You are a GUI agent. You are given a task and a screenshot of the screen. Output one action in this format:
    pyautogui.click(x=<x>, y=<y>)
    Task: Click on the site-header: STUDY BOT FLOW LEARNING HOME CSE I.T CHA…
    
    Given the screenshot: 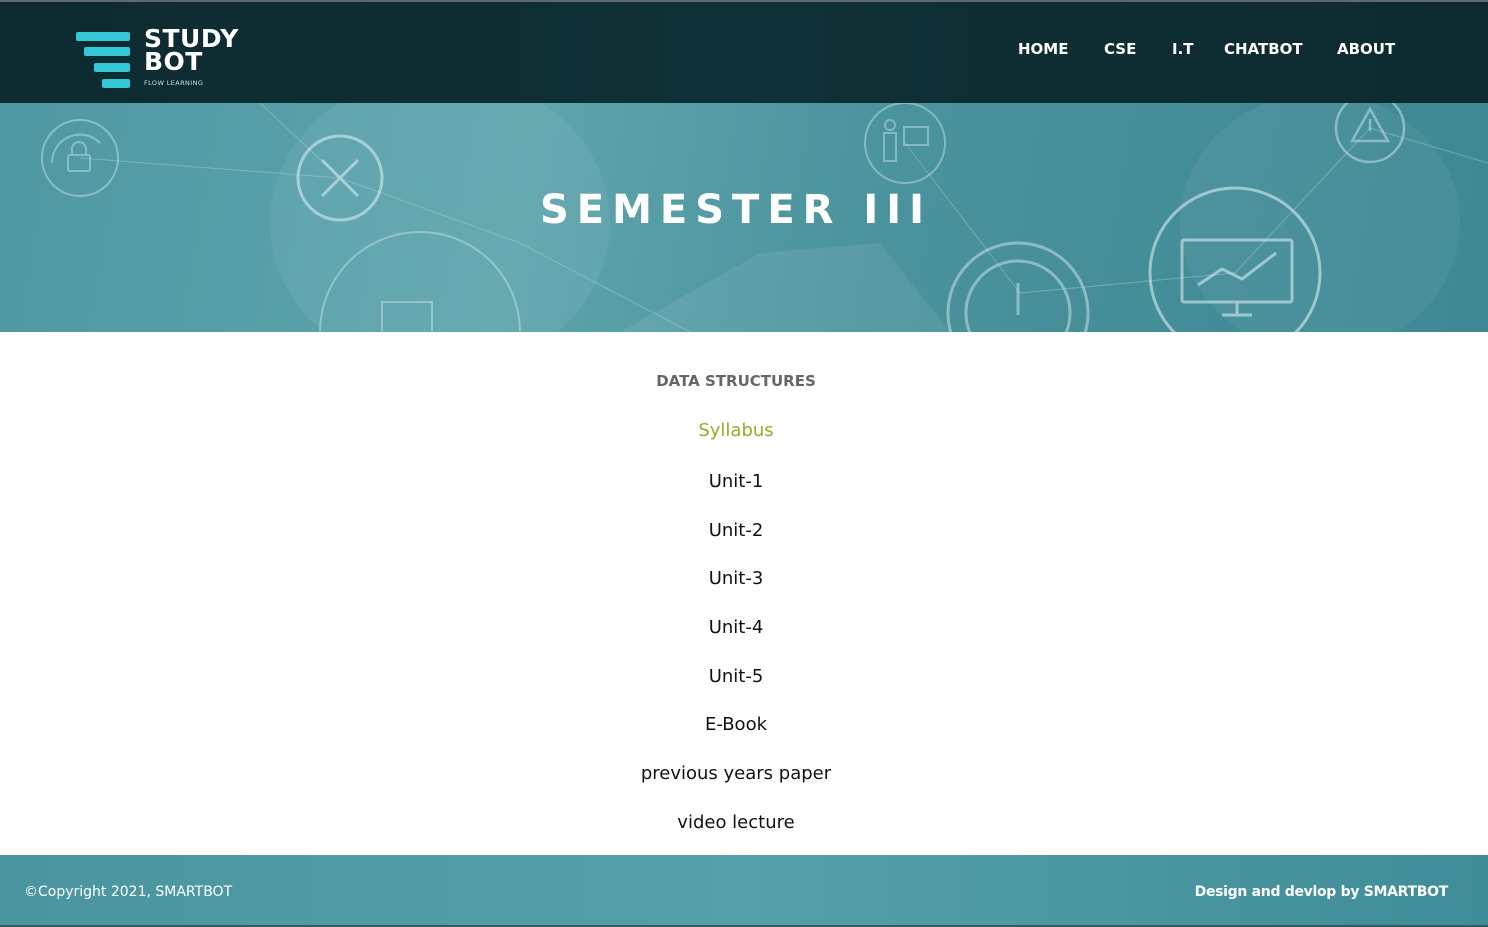 What is the action you would take?
    pyautogui.click(x=744, y=52)
    